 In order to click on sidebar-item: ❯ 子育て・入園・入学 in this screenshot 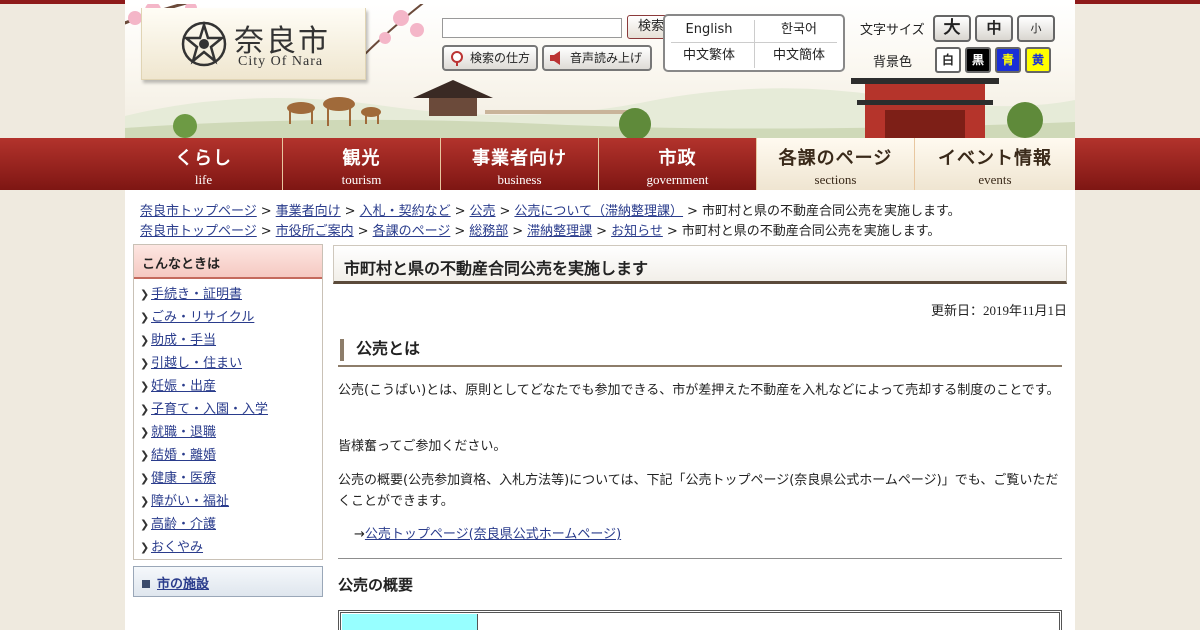, I will do `click(228, 409)`.